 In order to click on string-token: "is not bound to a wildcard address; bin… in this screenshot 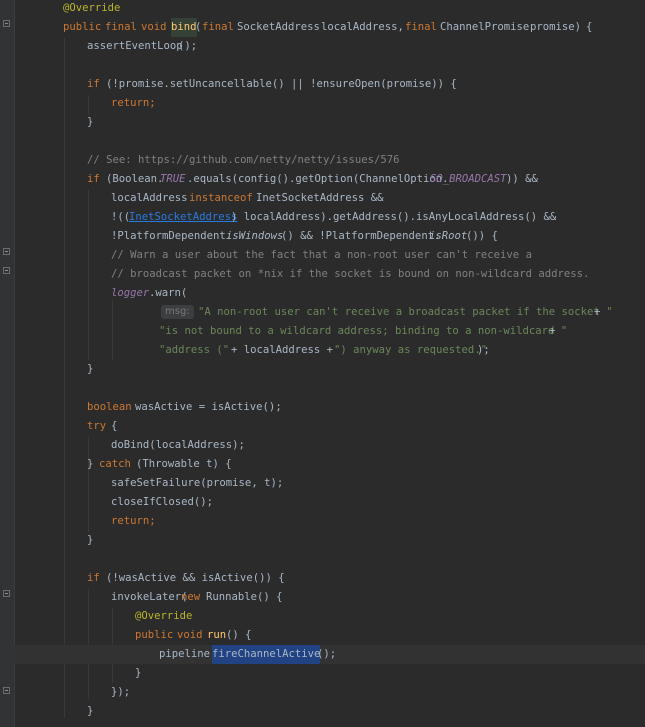, I will do `click(363, 331)`.